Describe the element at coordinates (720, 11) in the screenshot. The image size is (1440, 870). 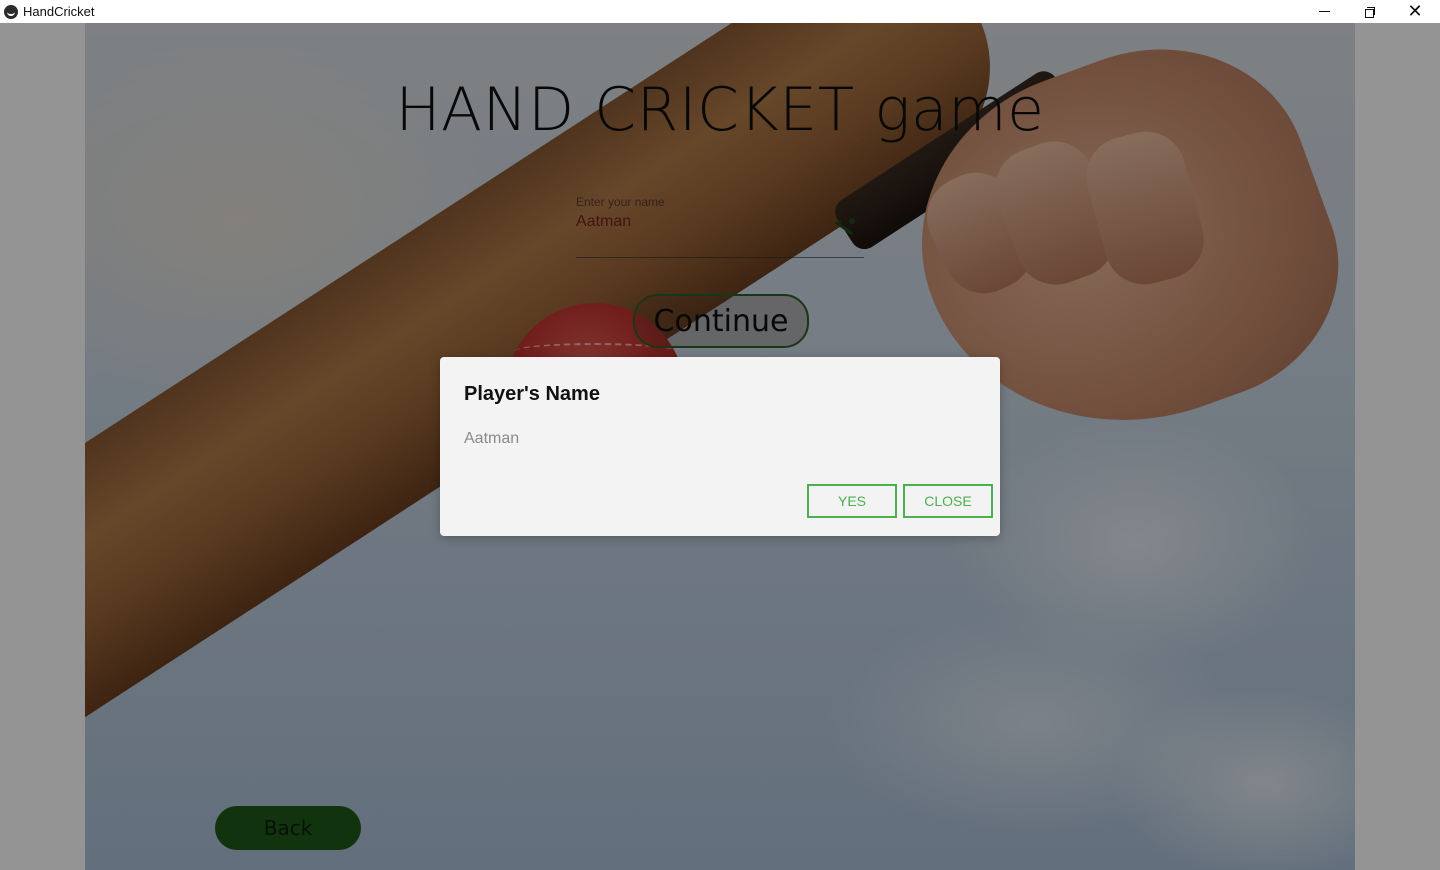
I see `title-bar: HandCricket ✕` at that location.